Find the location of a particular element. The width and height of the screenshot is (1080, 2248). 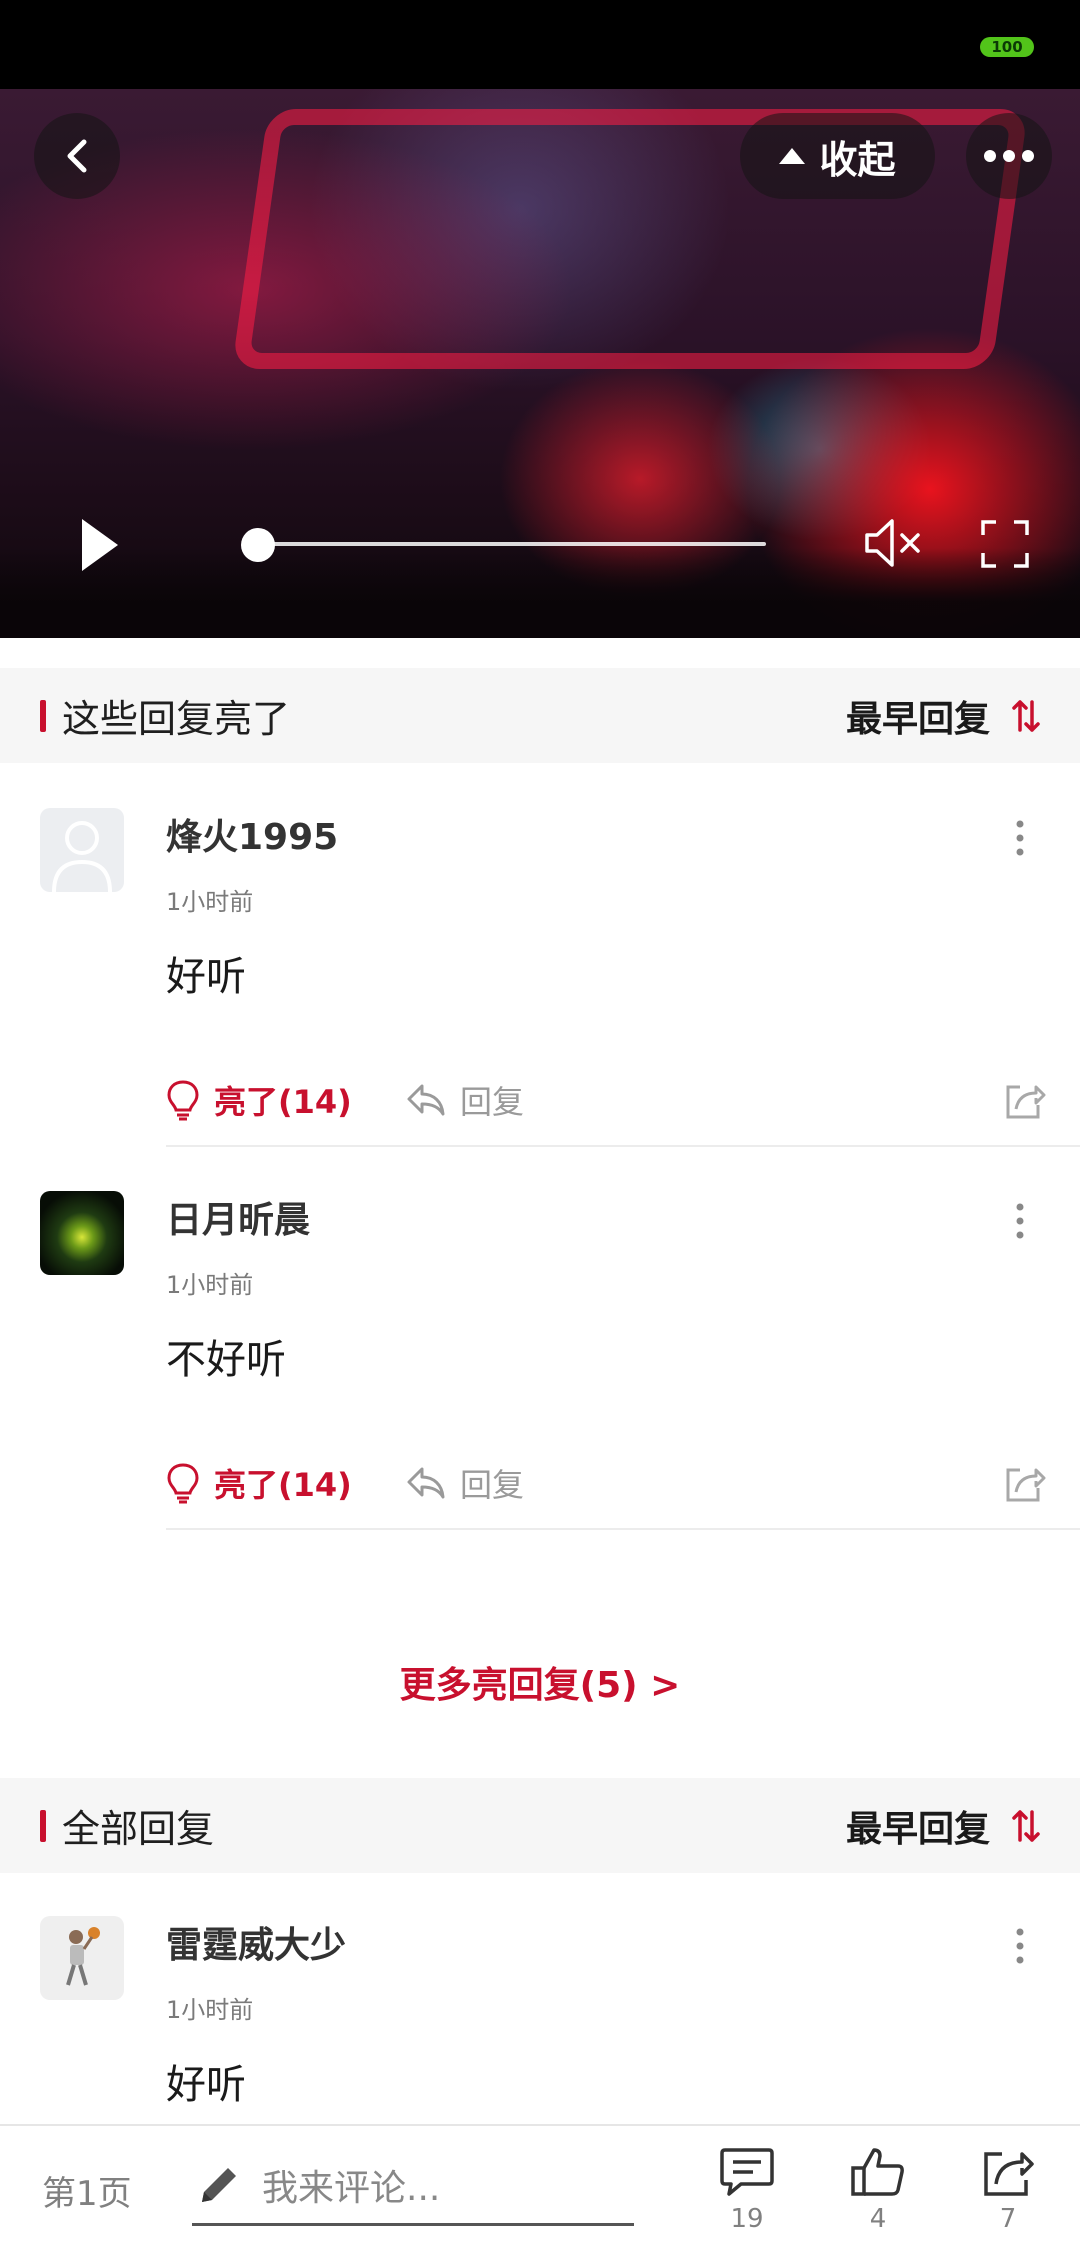

section-title-wrapper: 这些回复亮了 is located at coordinates (165, 715).